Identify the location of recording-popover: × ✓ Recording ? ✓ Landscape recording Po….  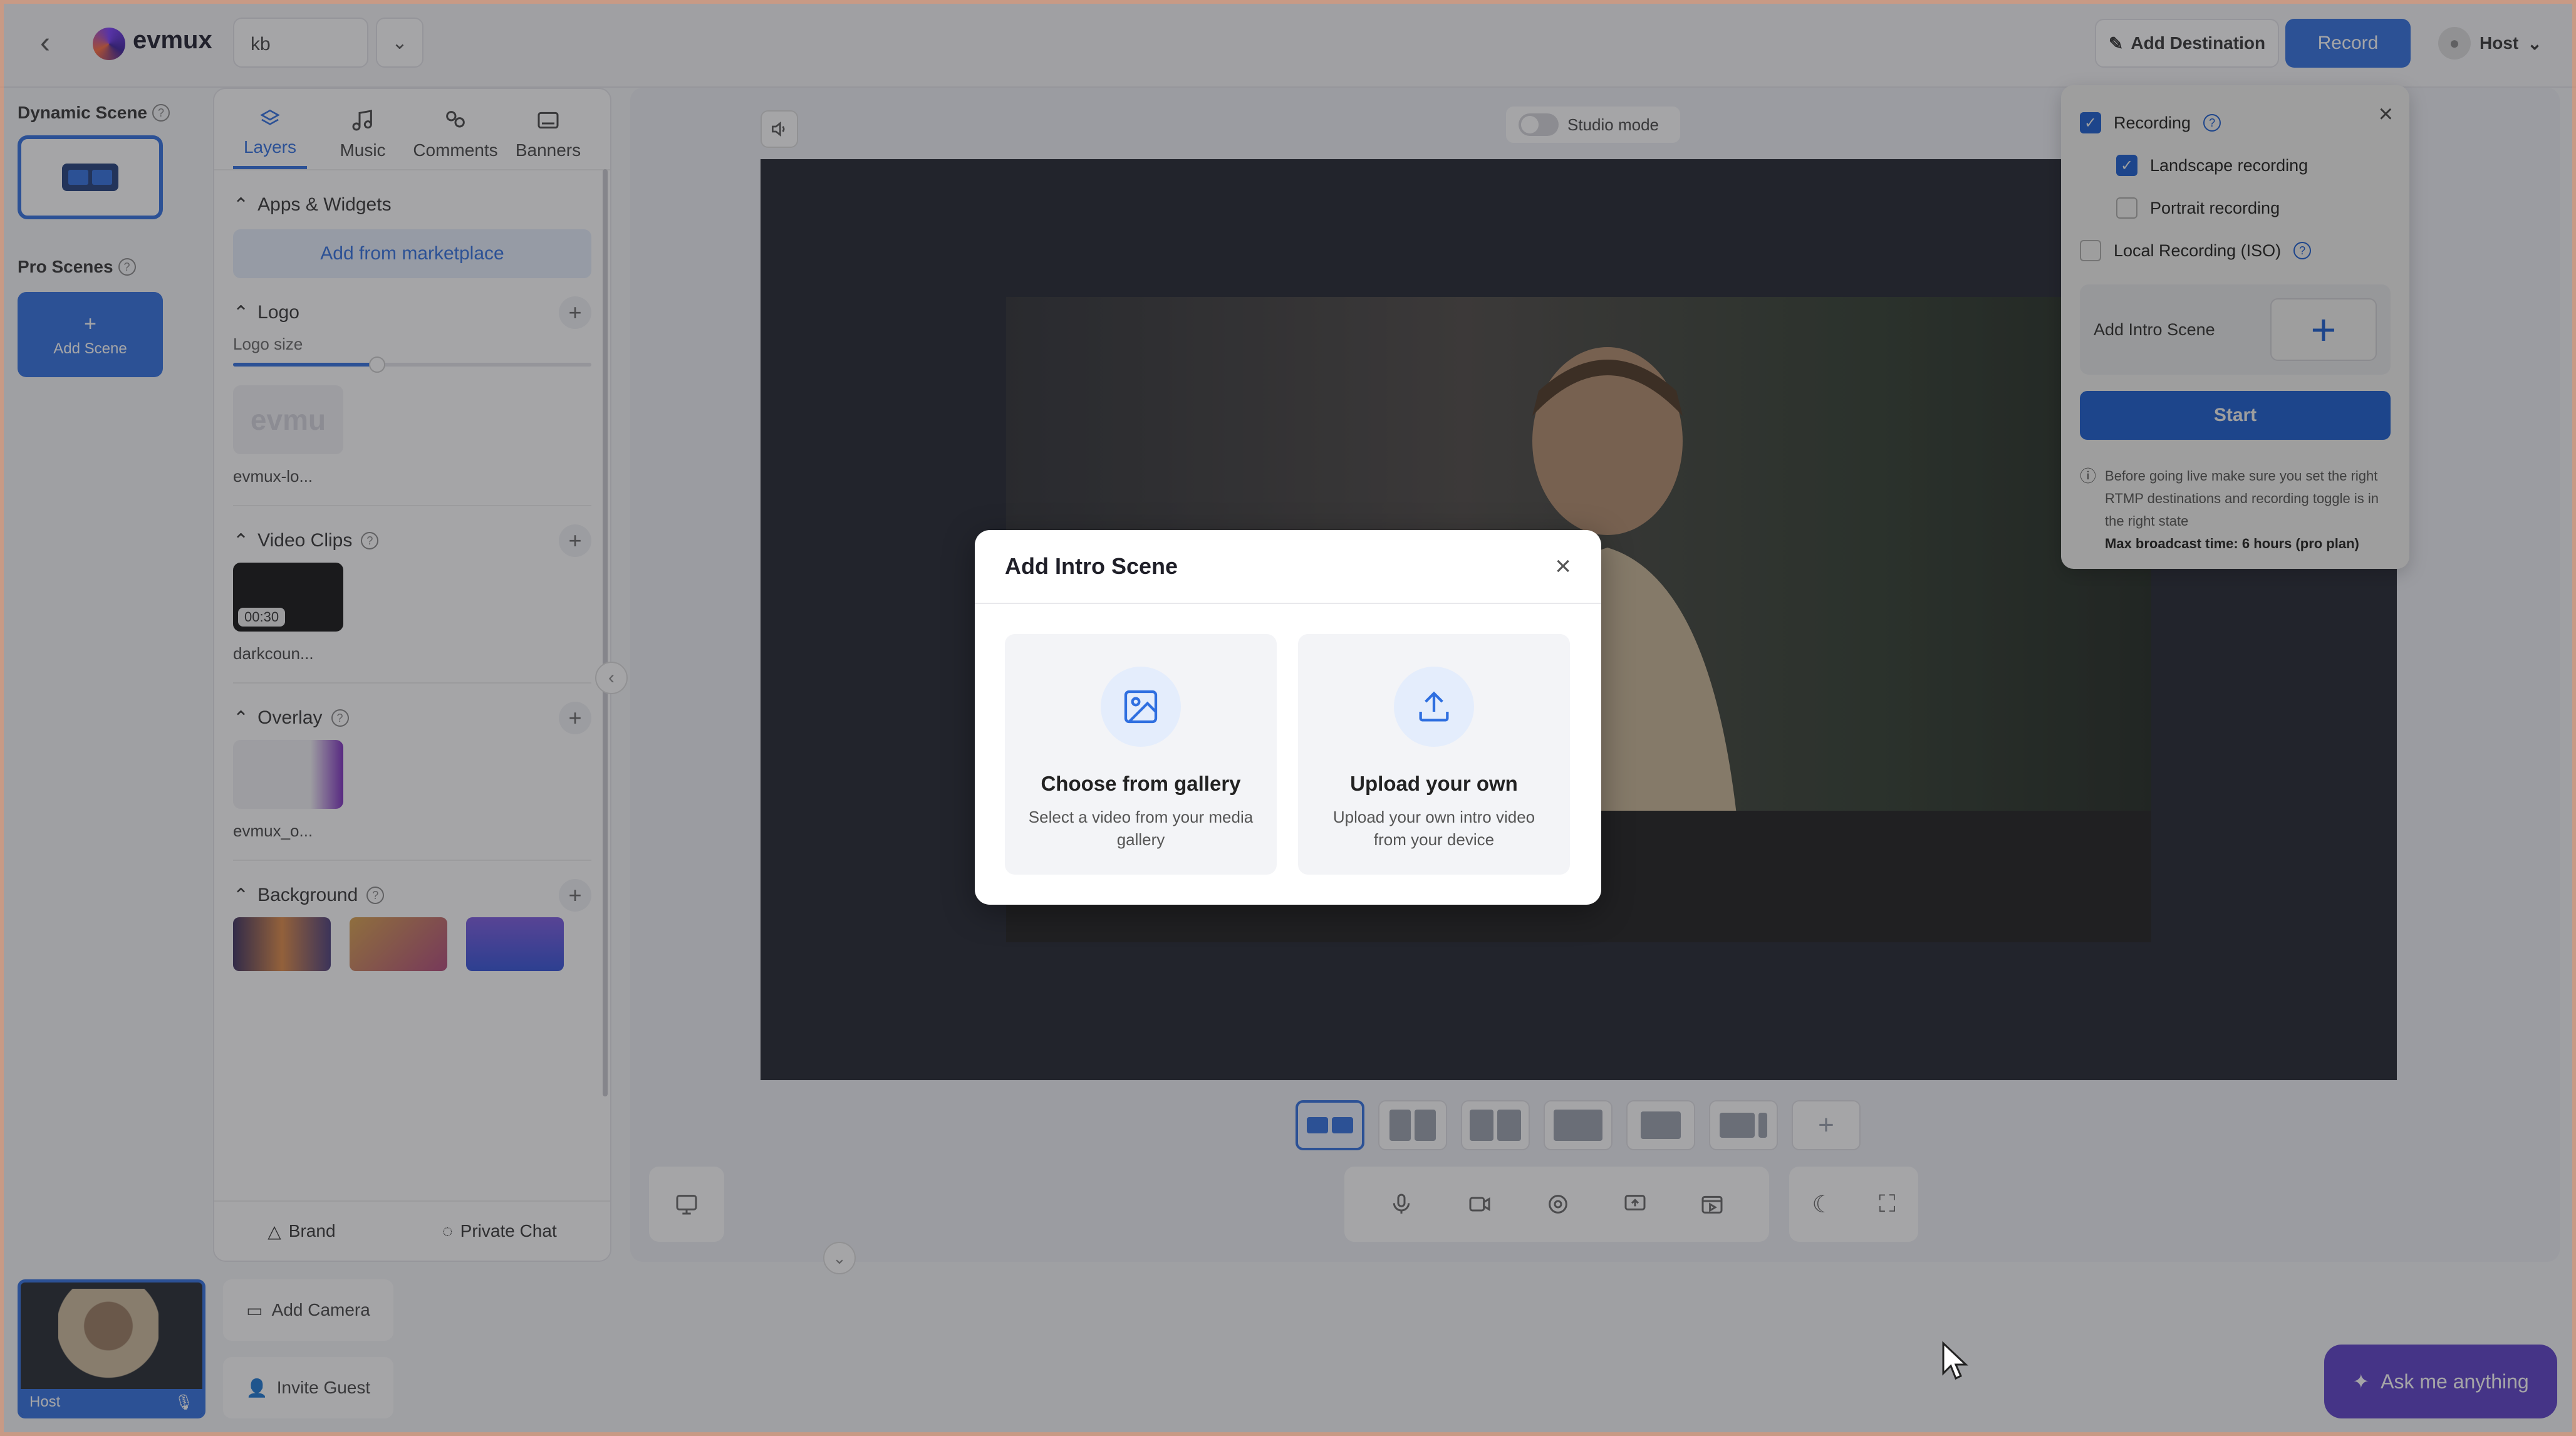
(2235, 327).